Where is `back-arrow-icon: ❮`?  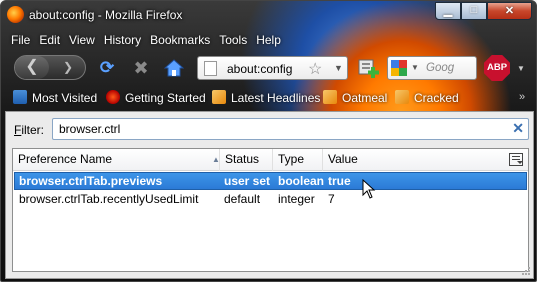 back-arrow-icon: ❮ is located at coordinates (32, 66).